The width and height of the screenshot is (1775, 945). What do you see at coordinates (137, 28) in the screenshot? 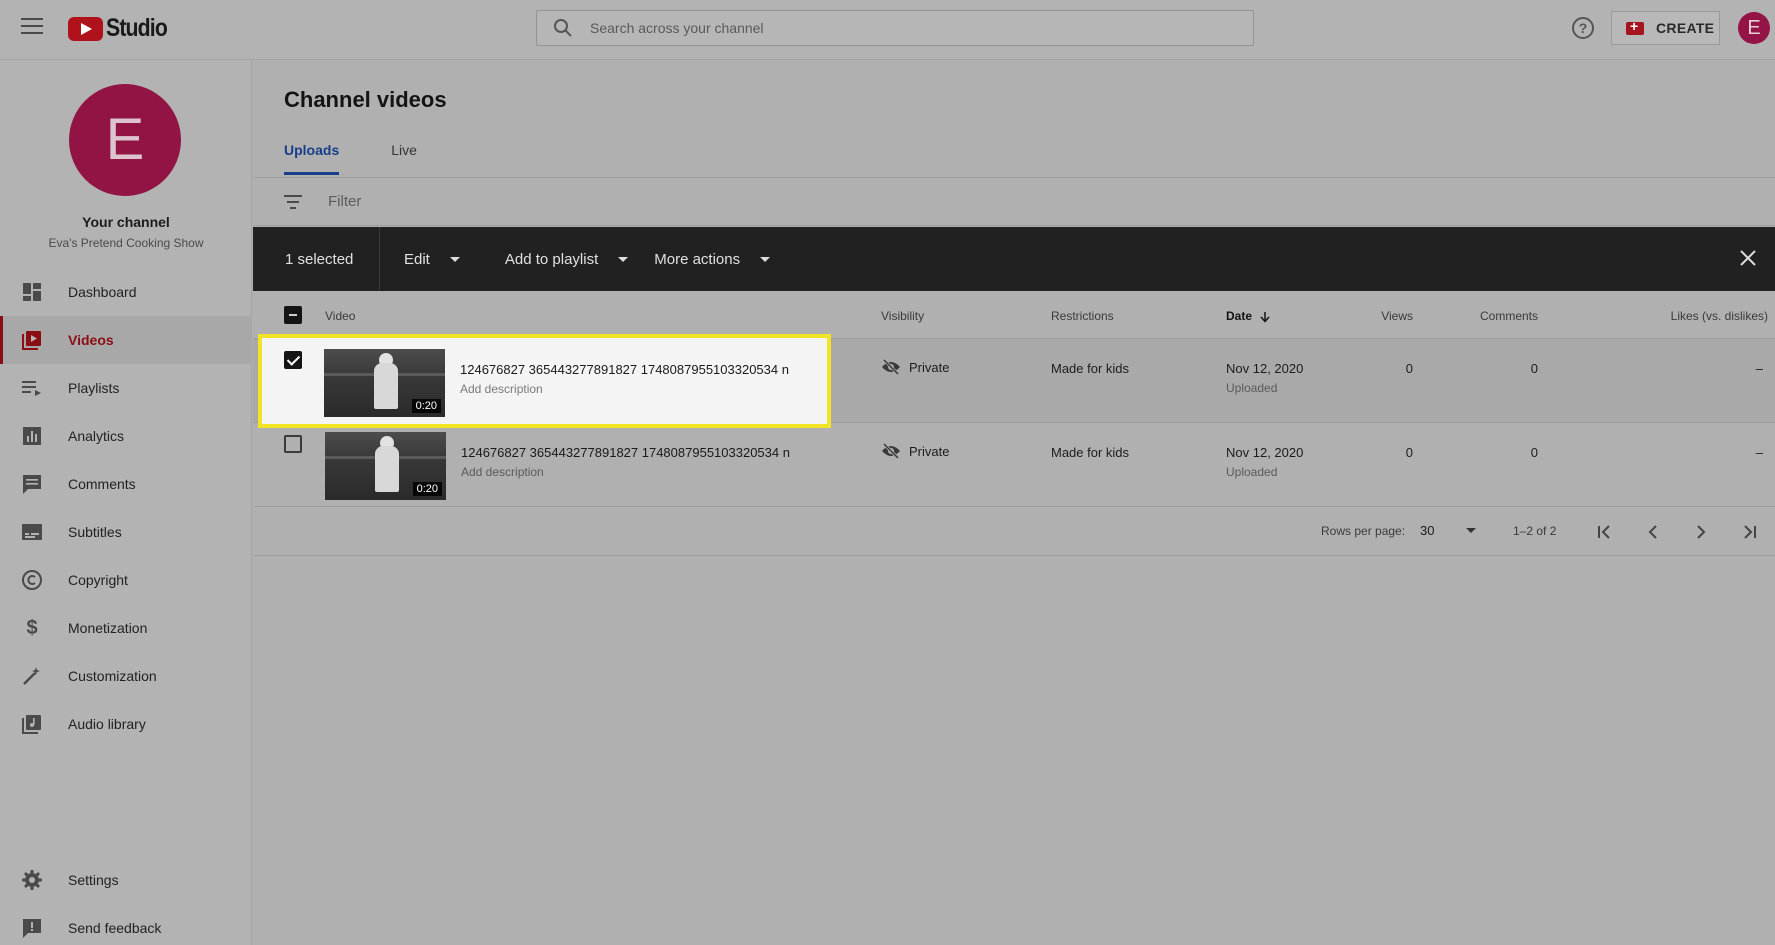
I see `logo-text: Studio` at bounding box center [137, 28].